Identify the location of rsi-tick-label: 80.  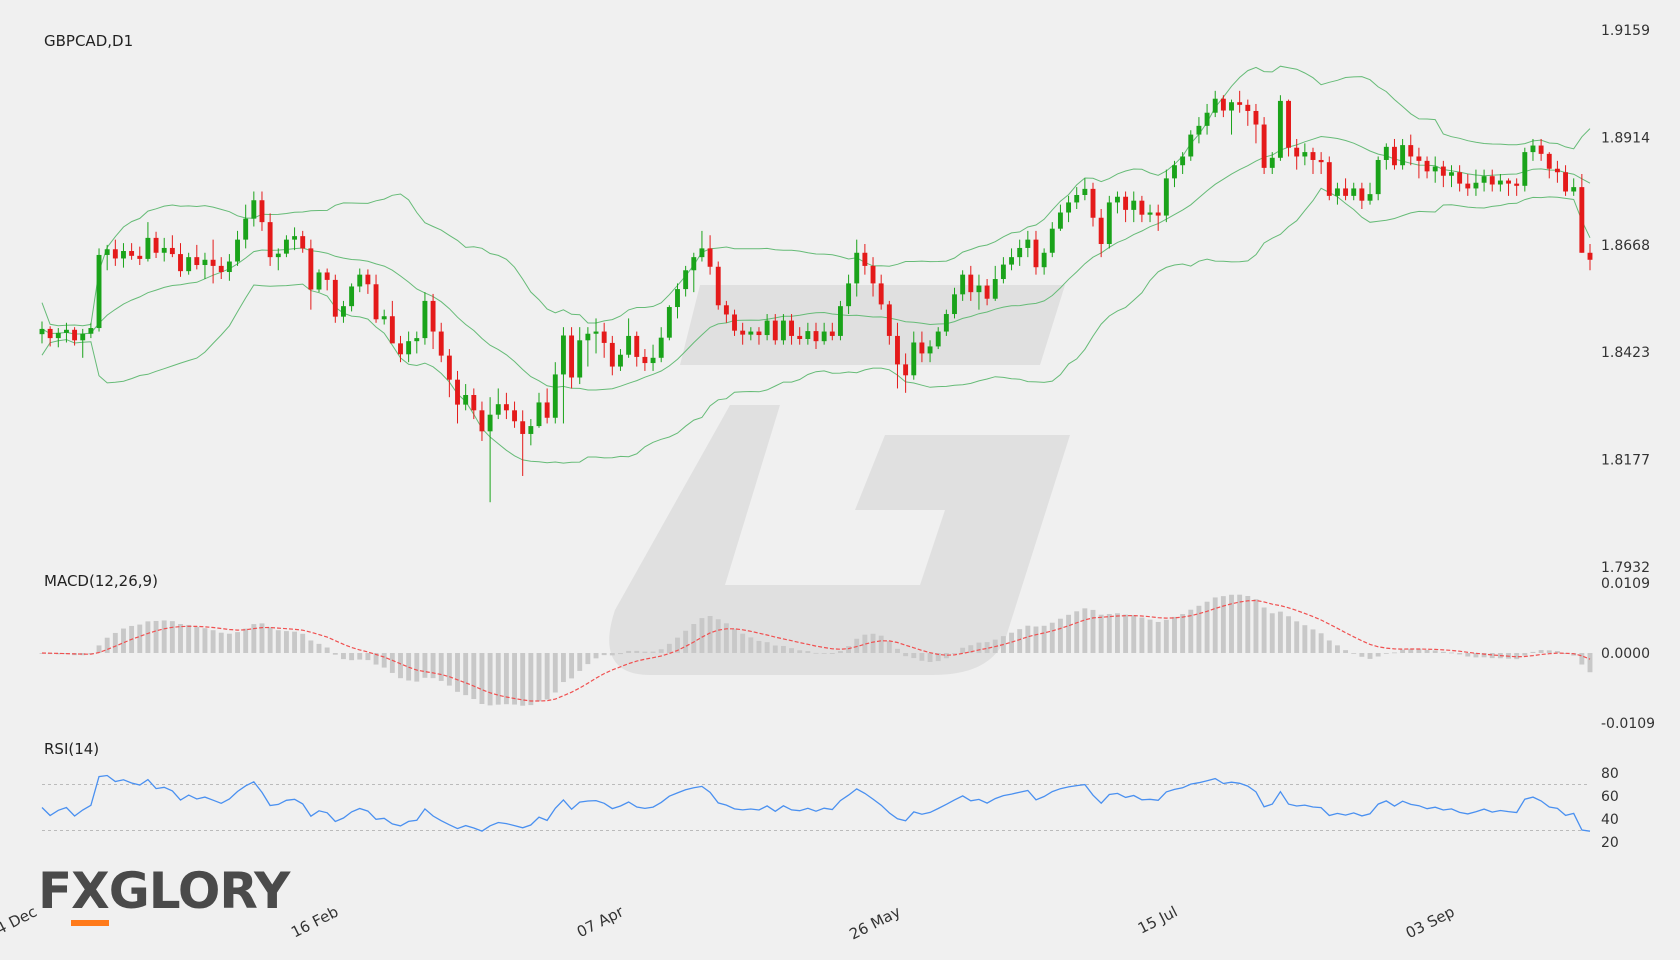
(1610, 774).